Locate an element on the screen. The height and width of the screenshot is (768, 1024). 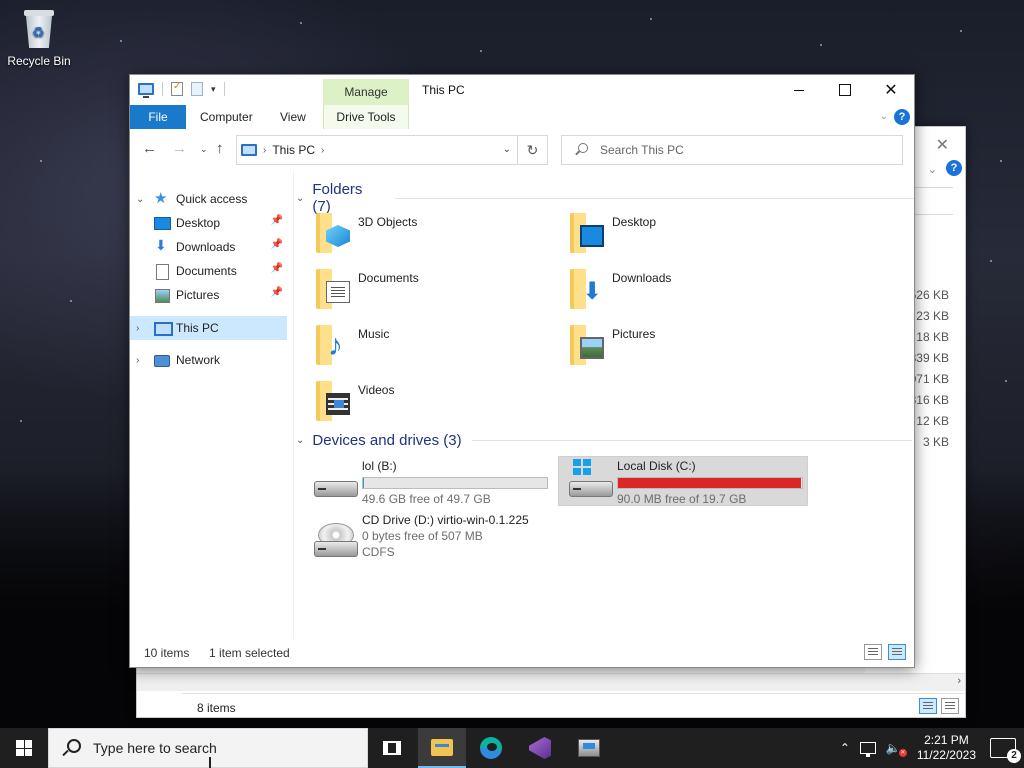
clock-date: 11/22/2023 is located at coordinates (946, 755).